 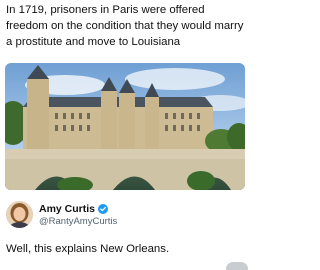 What do you see at coordinates (78, 221) in the screenshot?
I see `author-handle: @RantyAmyCurtis` at bounding box center [78, 221].